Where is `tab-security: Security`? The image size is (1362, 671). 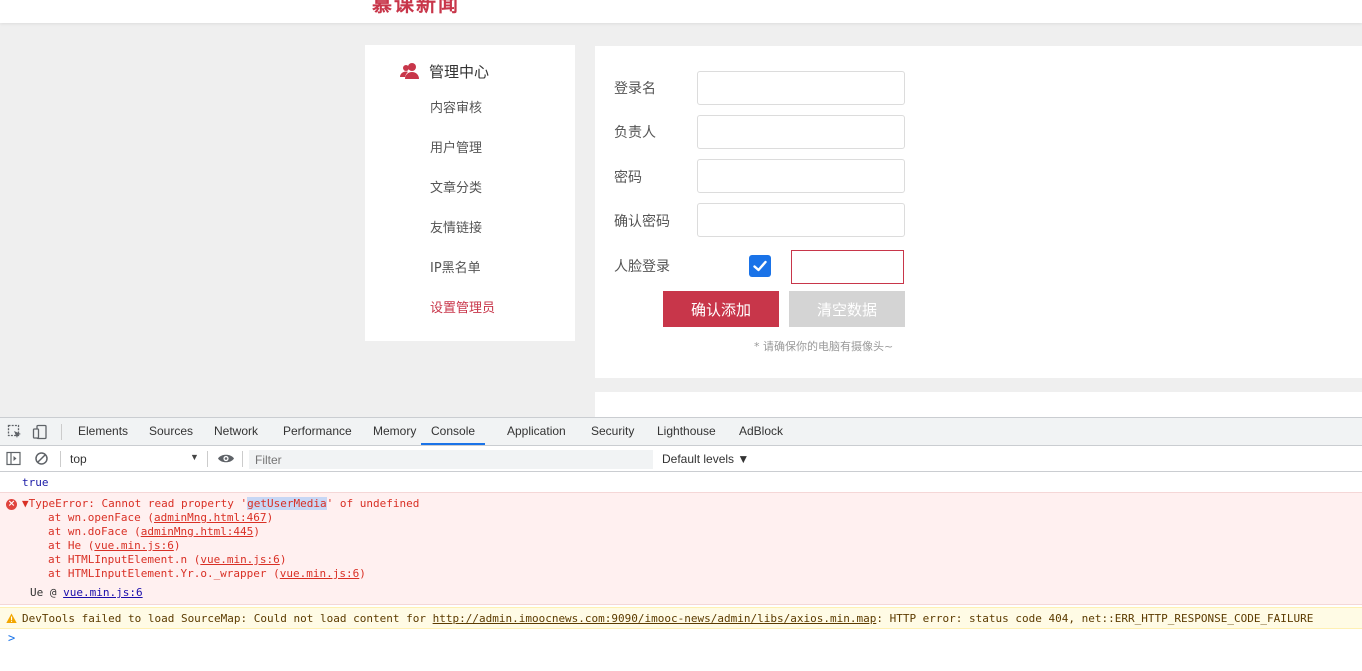 tab-security: Security is located at coordinates (612, 431).